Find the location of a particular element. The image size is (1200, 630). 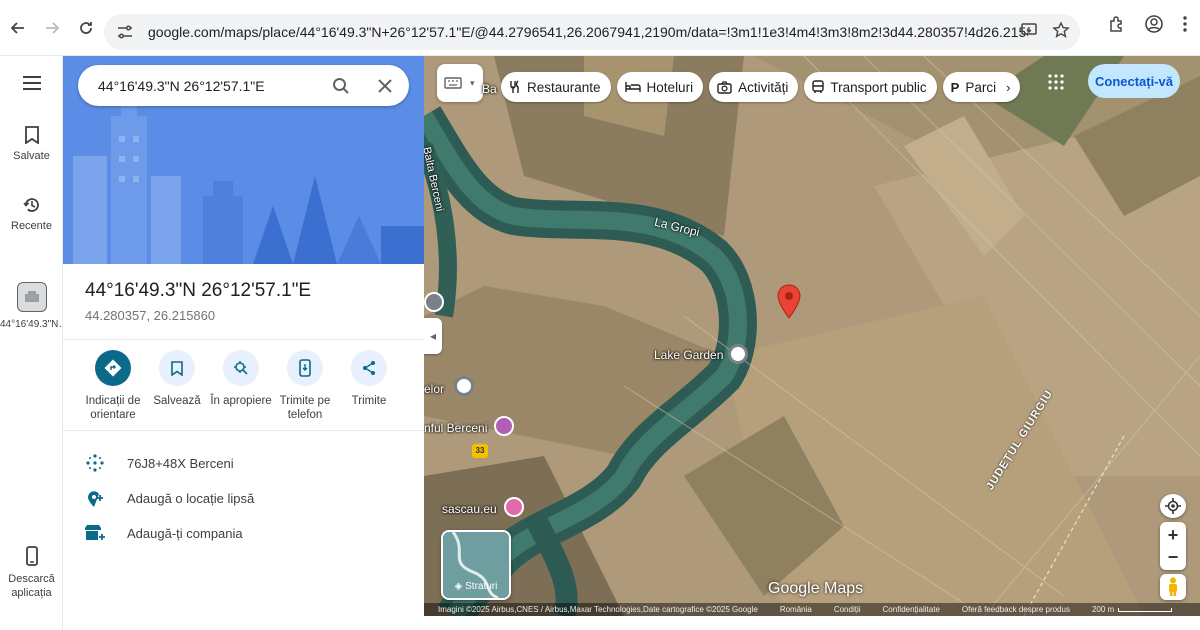

attribution-country: România is located at coordinates (796, 609).